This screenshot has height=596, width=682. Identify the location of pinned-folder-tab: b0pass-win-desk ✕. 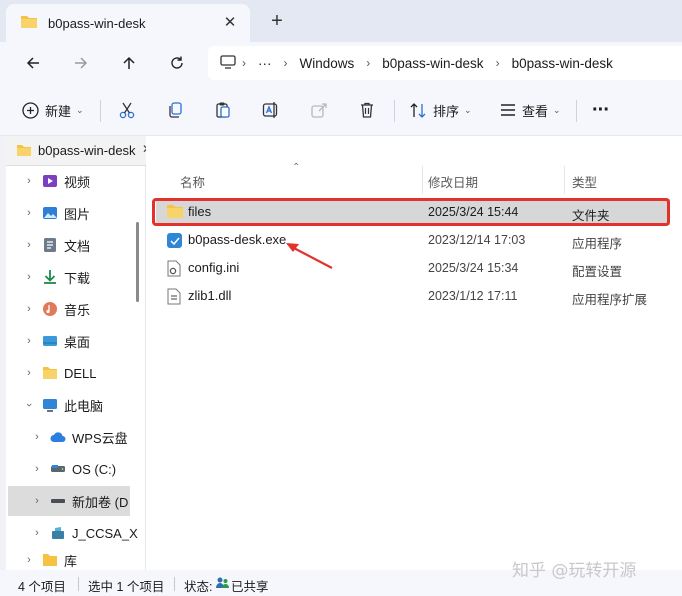
(82, 151).